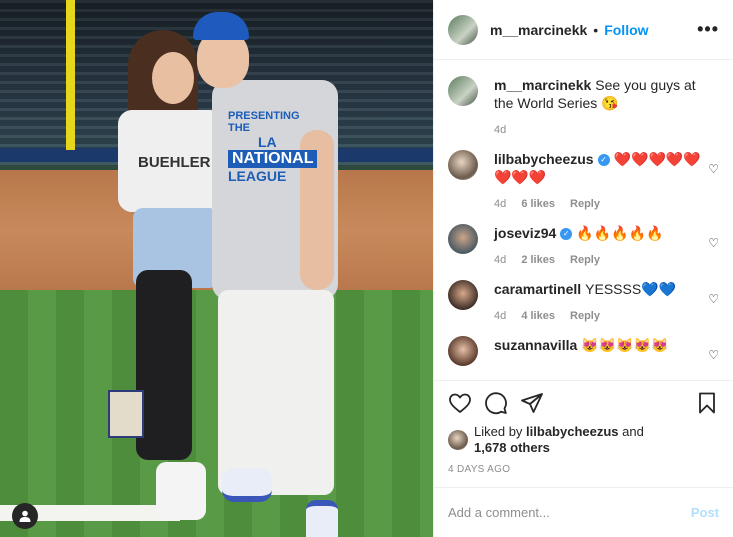 The width and height of the screenshot is (733, 537). I want to click on comment-username: caramartinell, so click(537, 289).